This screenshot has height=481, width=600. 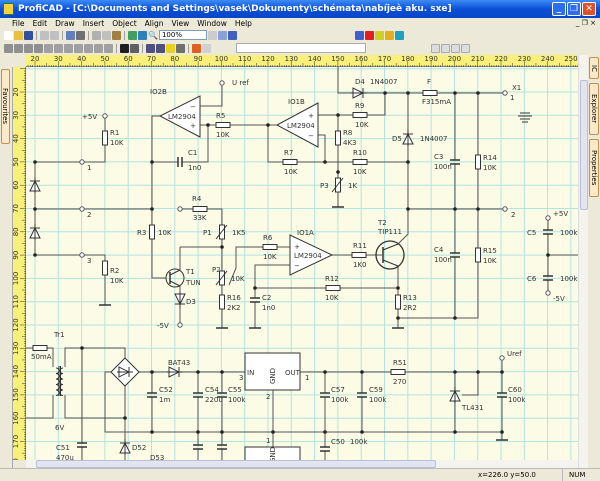 I want to click on ellipse-icon, so click(x=68, y=48).